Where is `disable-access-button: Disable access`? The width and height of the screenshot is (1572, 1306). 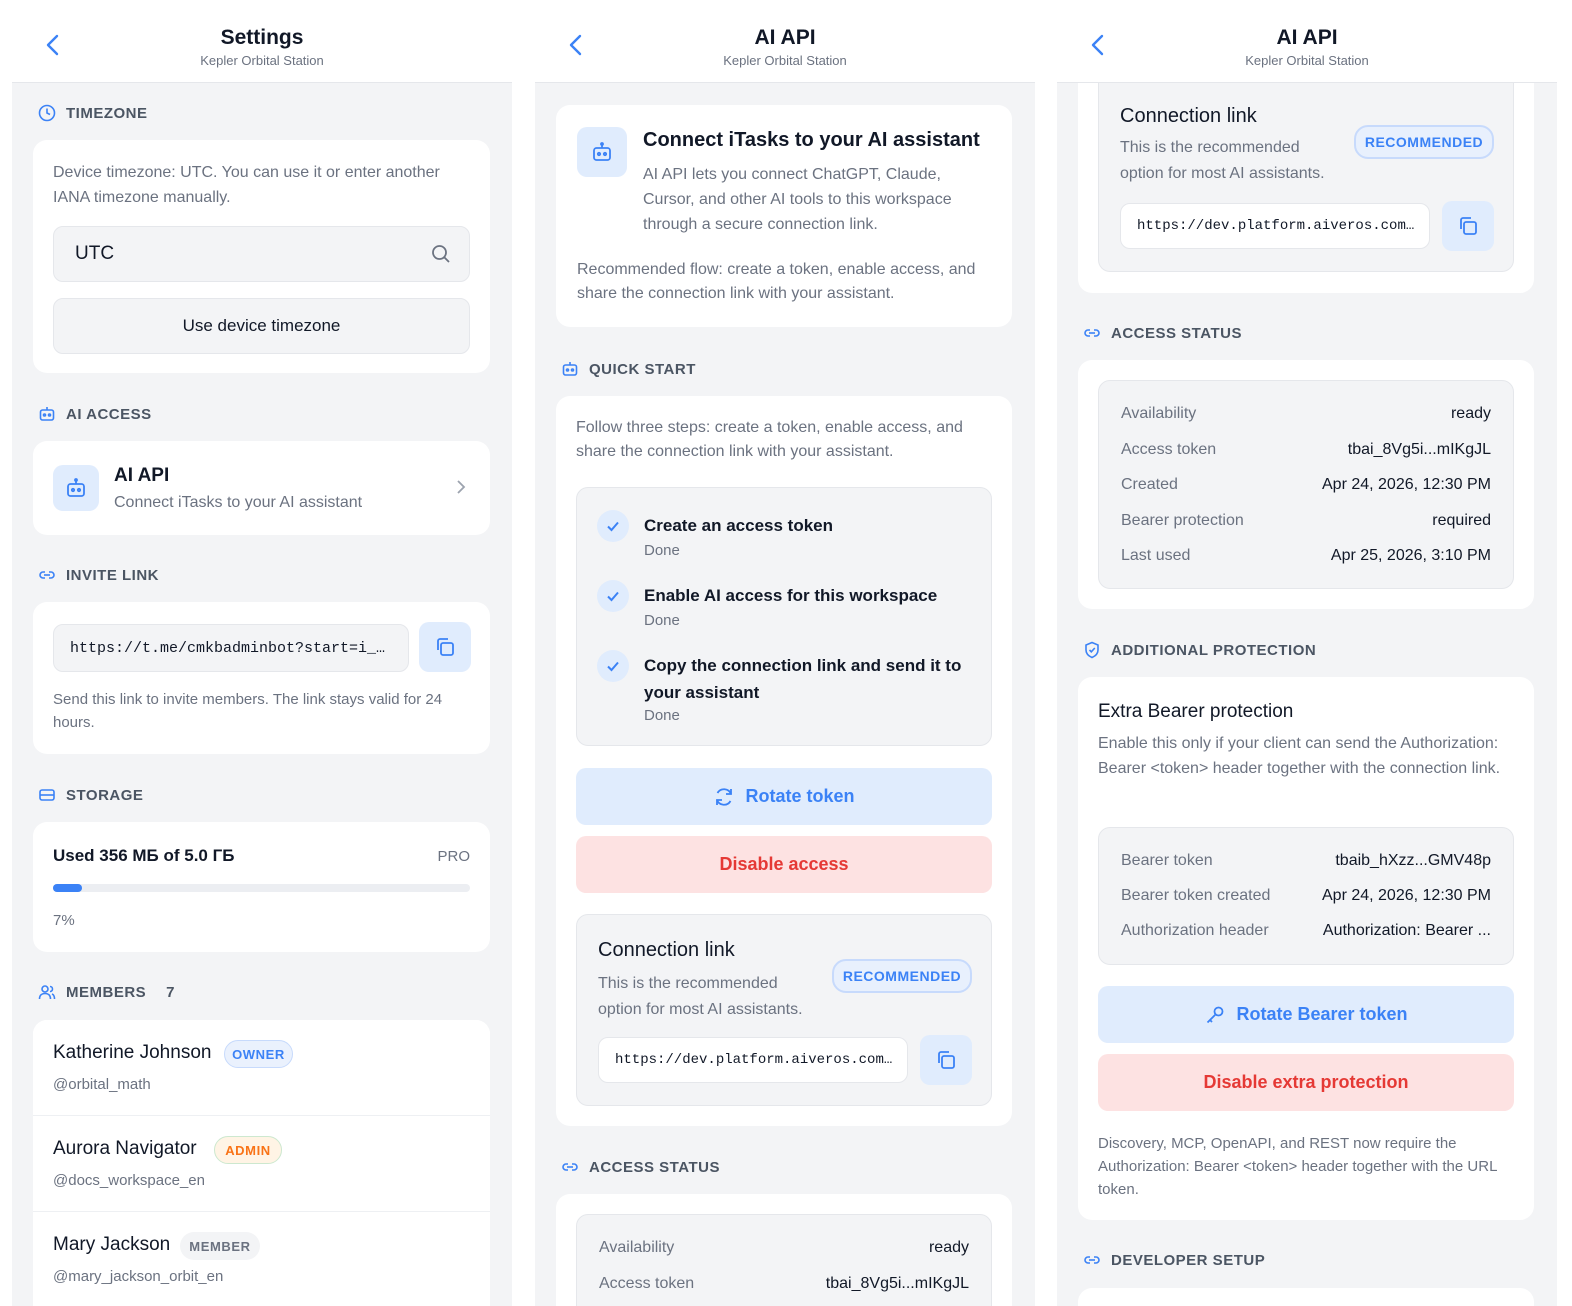 disable-access-button: Disable access is located at coordinates (784, 864).